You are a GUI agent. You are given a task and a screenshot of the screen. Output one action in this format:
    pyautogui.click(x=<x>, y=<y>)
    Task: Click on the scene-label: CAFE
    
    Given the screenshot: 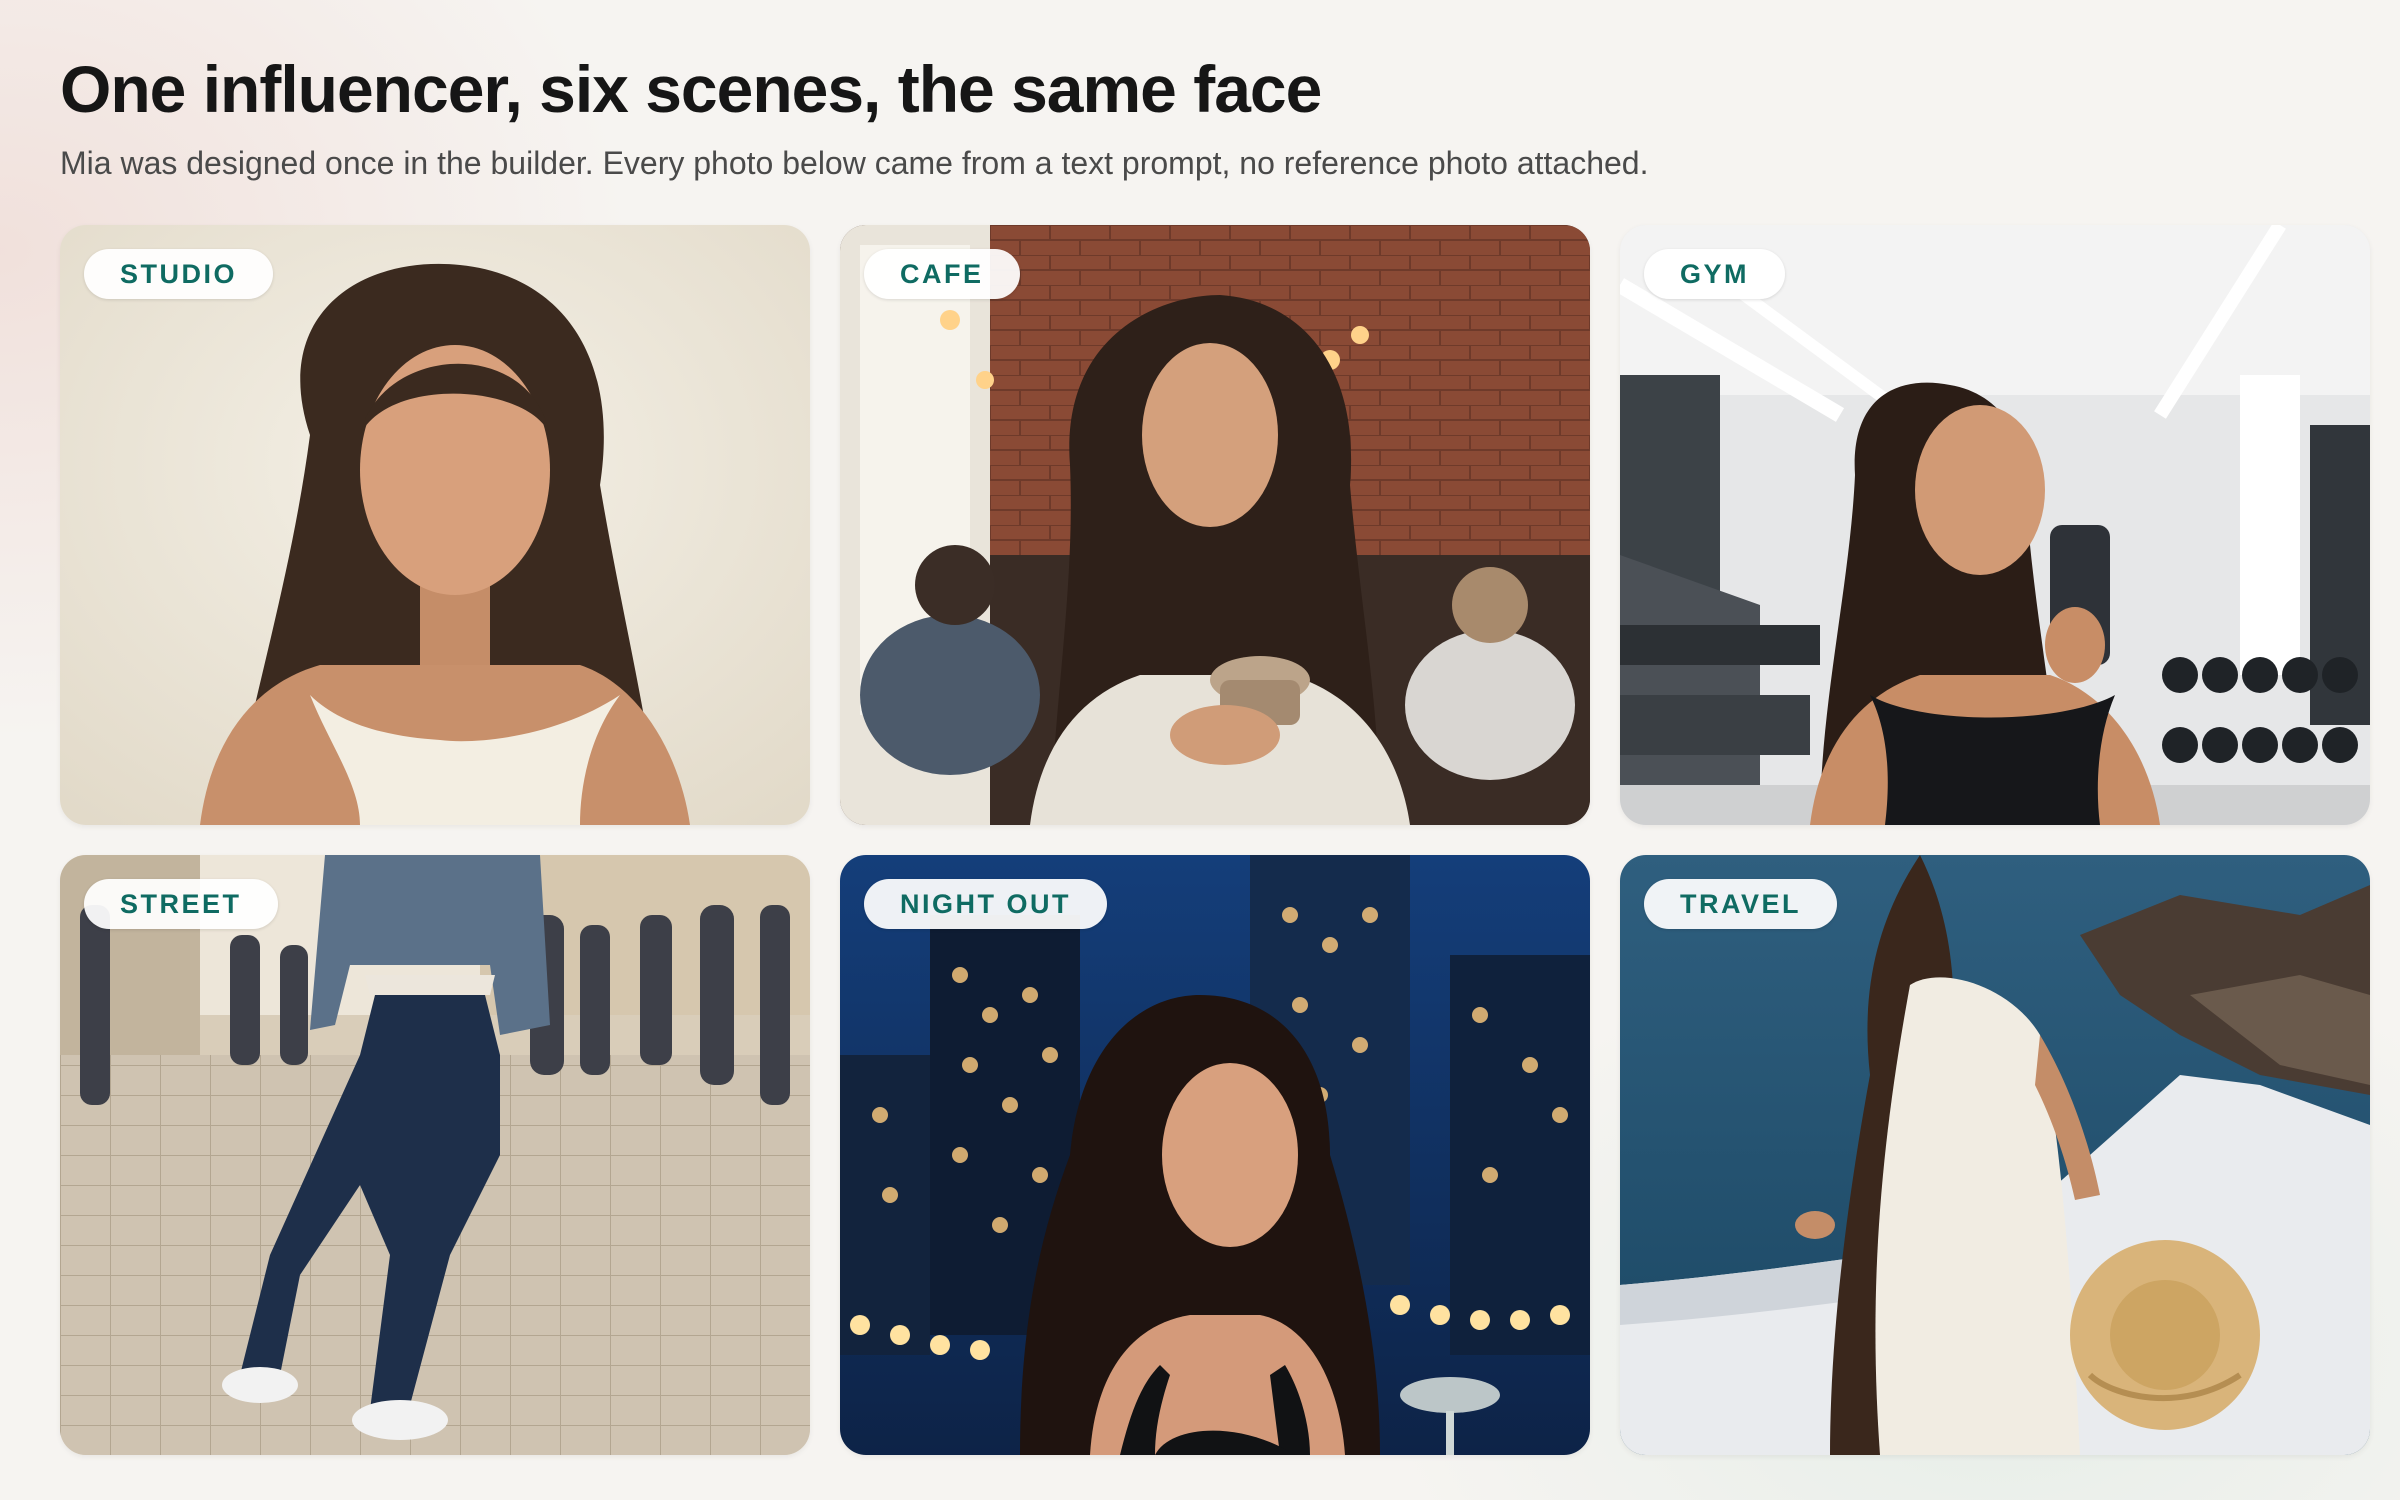 What is the action you would take?
    pyautogui.click(x=942, y=274)
    